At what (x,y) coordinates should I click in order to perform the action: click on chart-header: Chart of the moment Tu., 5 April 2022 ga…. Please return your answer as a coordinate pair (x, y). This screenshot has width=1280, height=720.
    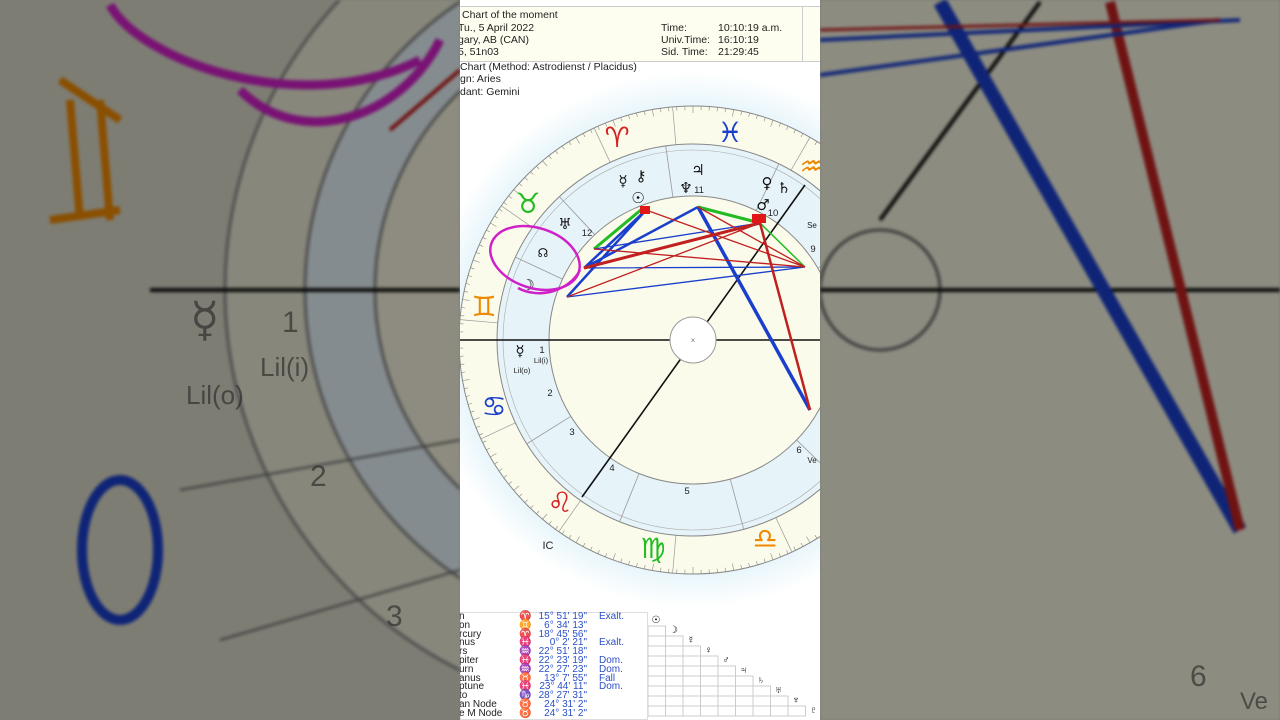
    Looking at the image, I should click on (640, 34).